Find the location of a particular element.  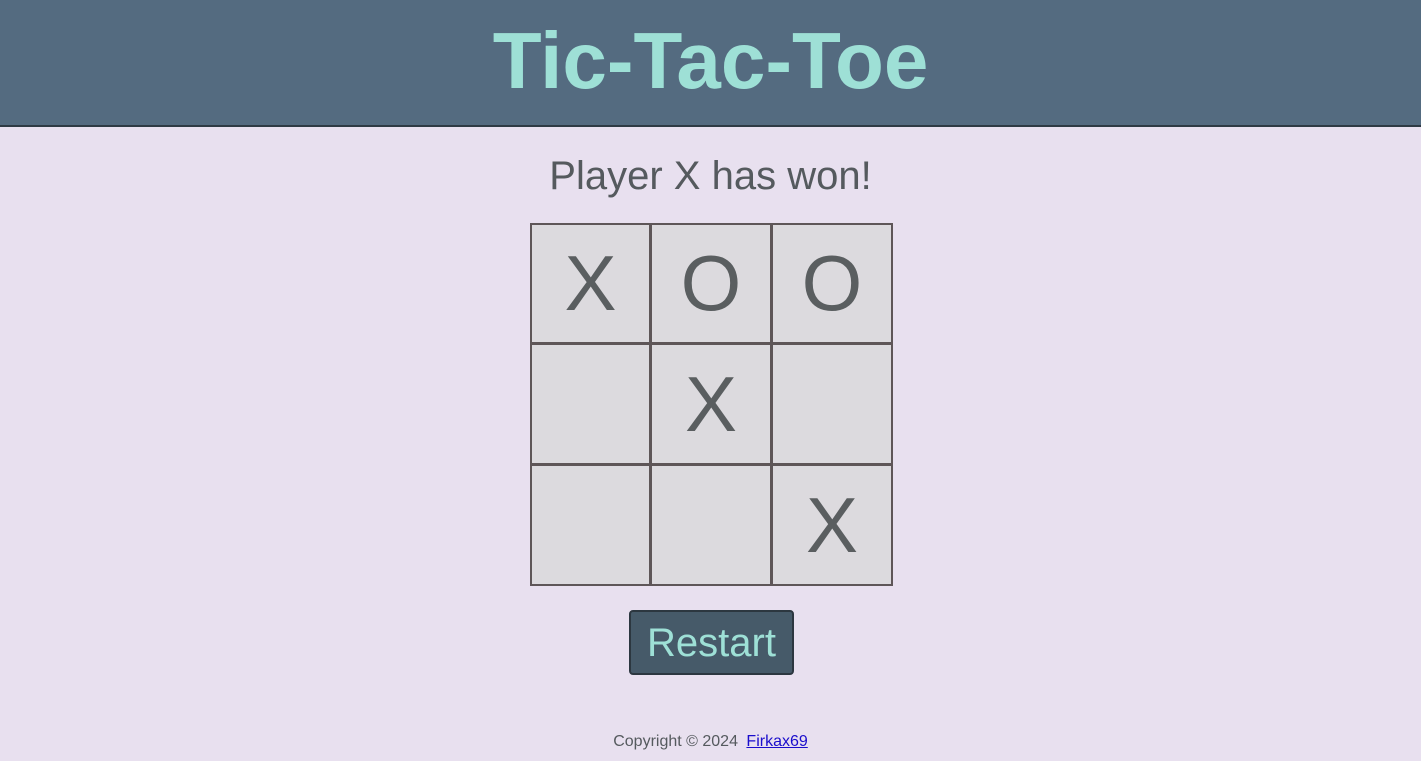

author-link: Firkax69 is located at coordinates (776, 741).